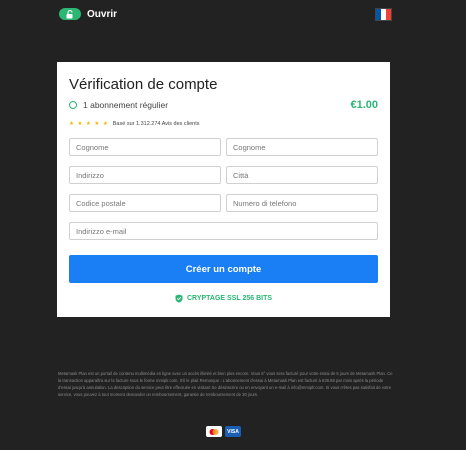 This screenshot has width=466, height=450. What do you see at coordinates (223, 269) in the screenshot?
I see `create-account-button: Créer un compte` at bounding box center [223, 269].